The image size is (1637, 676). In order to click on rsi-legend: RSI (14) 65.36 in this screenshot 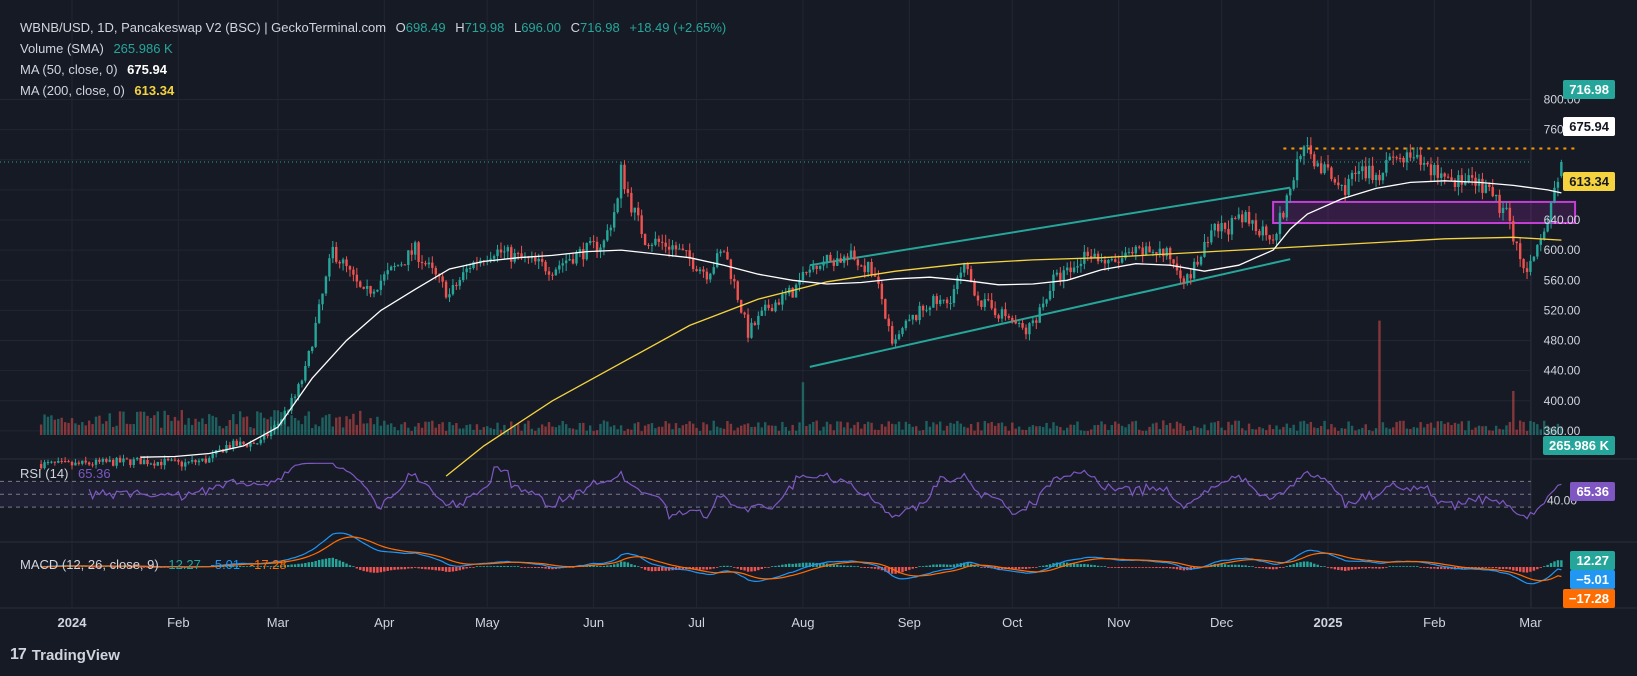, I will do `click(68, 473)`.